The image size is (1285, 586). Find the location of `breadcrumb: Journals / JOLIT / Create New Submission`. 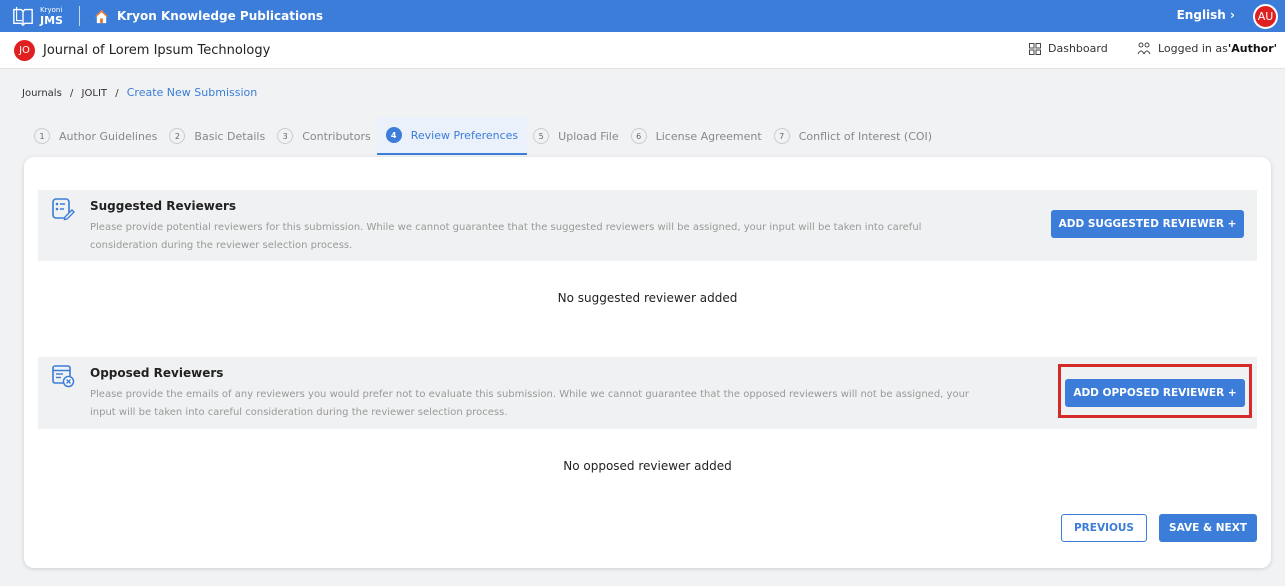

breadcrumb: Journals / JOLIT / Create New Submission is located at coordinates (139, 92).